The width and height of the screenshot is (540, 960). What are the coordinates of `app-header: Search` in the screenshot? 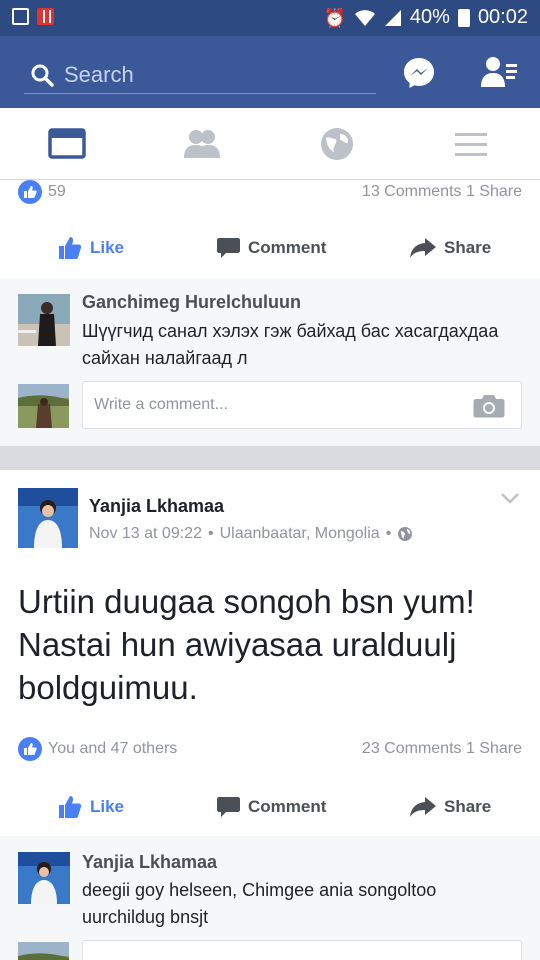 It's located at (270, 72).